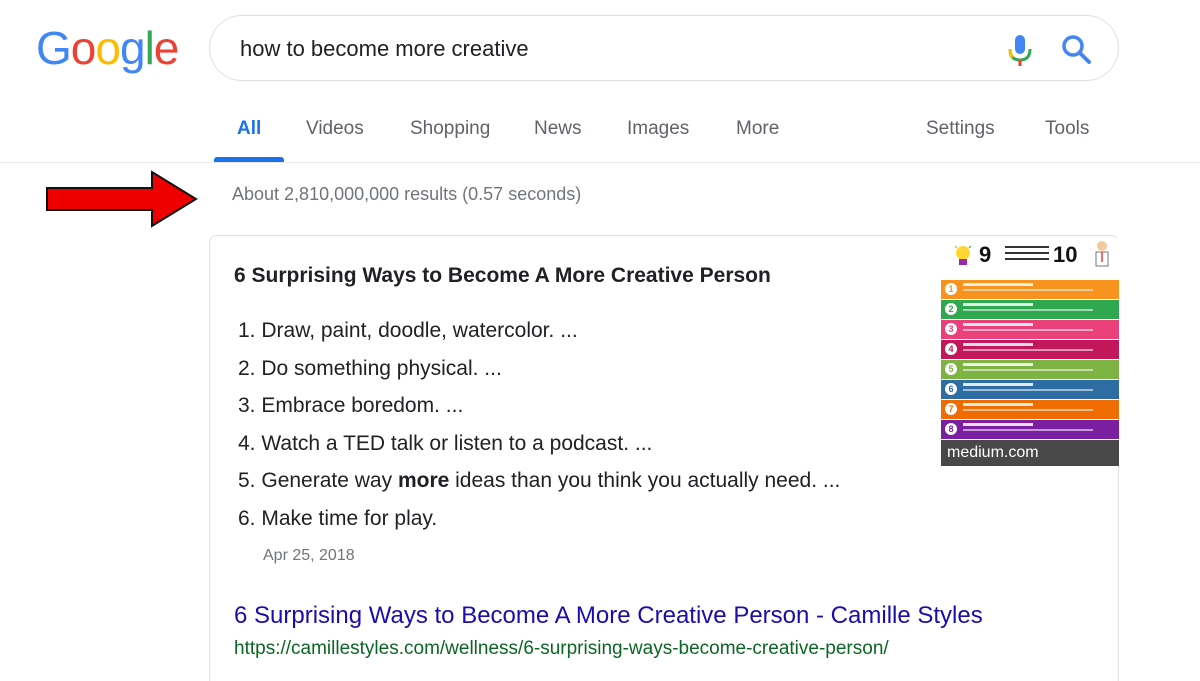 The height and width of the screenshot is (681, 1200). I want to click on logo-letter: l, so click(149, 48).